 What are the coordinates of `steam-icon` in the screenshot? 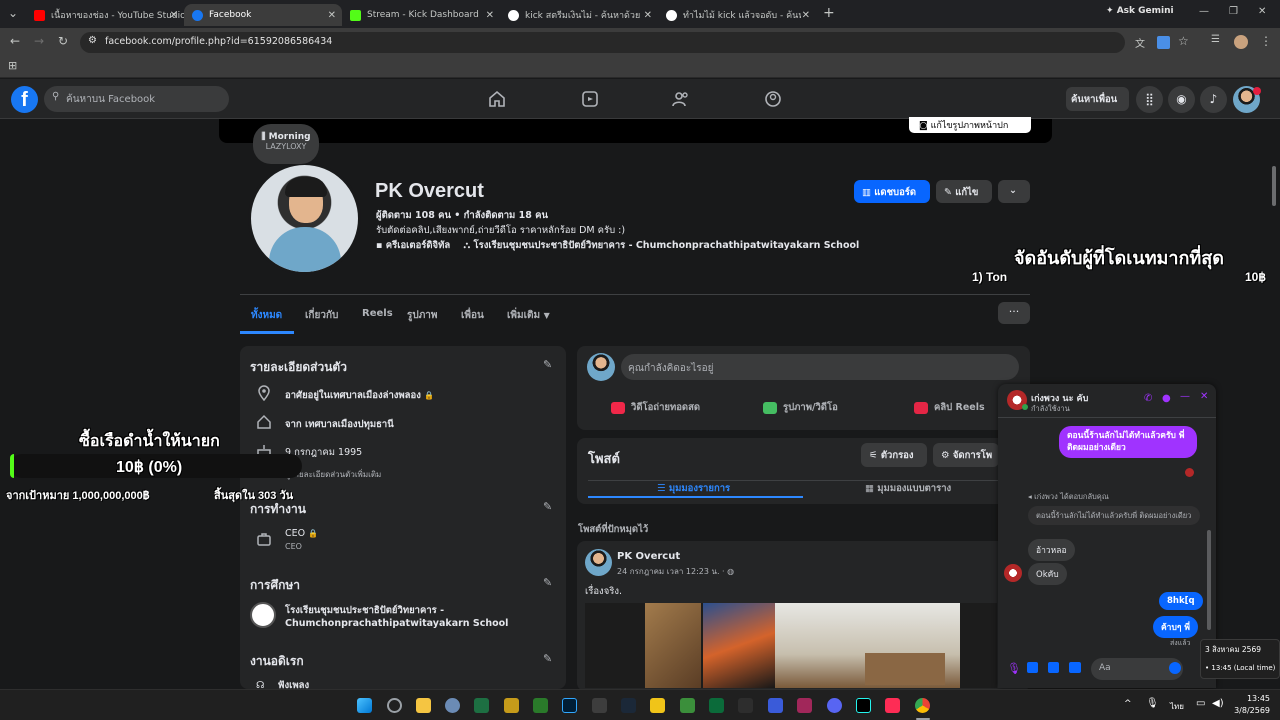 It's located at (628, 705).